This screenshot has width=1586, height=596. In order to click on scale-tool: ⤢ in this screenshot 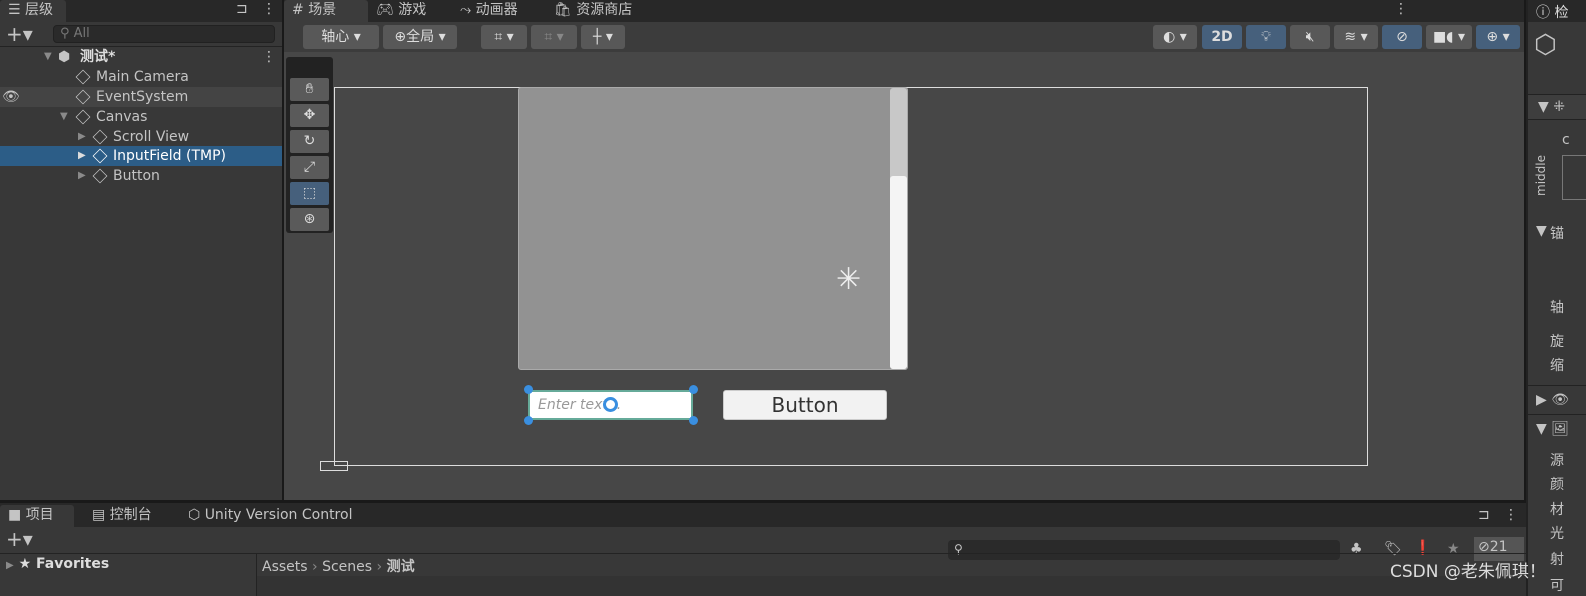, I will do `click(309, 167)`.